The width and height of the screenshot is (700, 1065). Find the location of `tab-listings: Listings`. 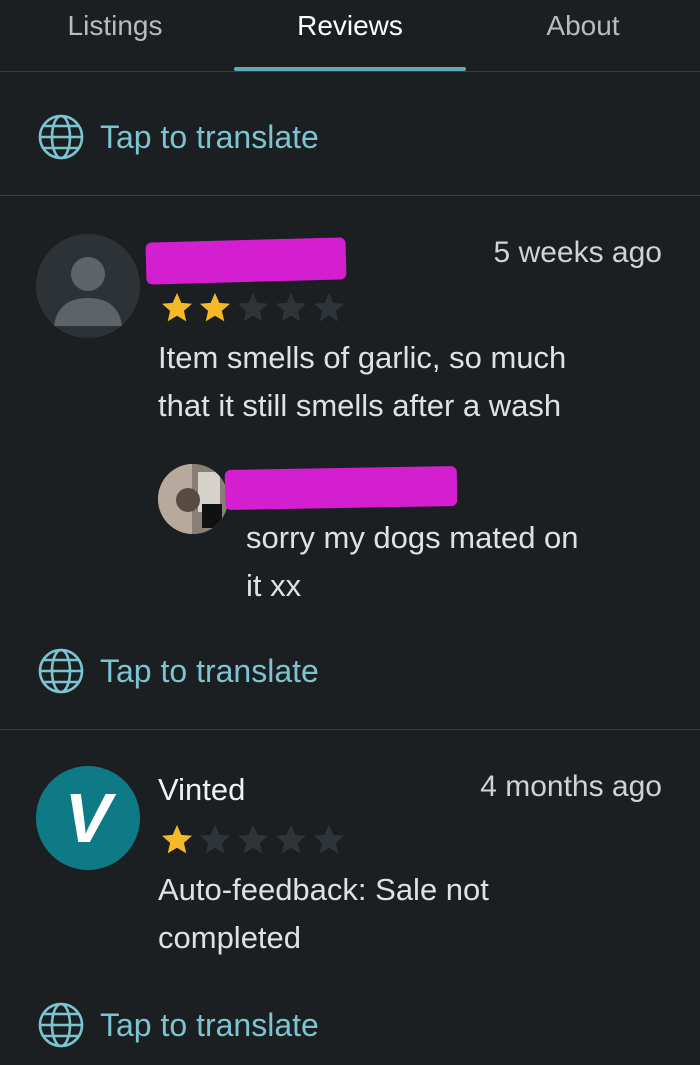

tab-listings: Listings is located at coordinates (115, 26).